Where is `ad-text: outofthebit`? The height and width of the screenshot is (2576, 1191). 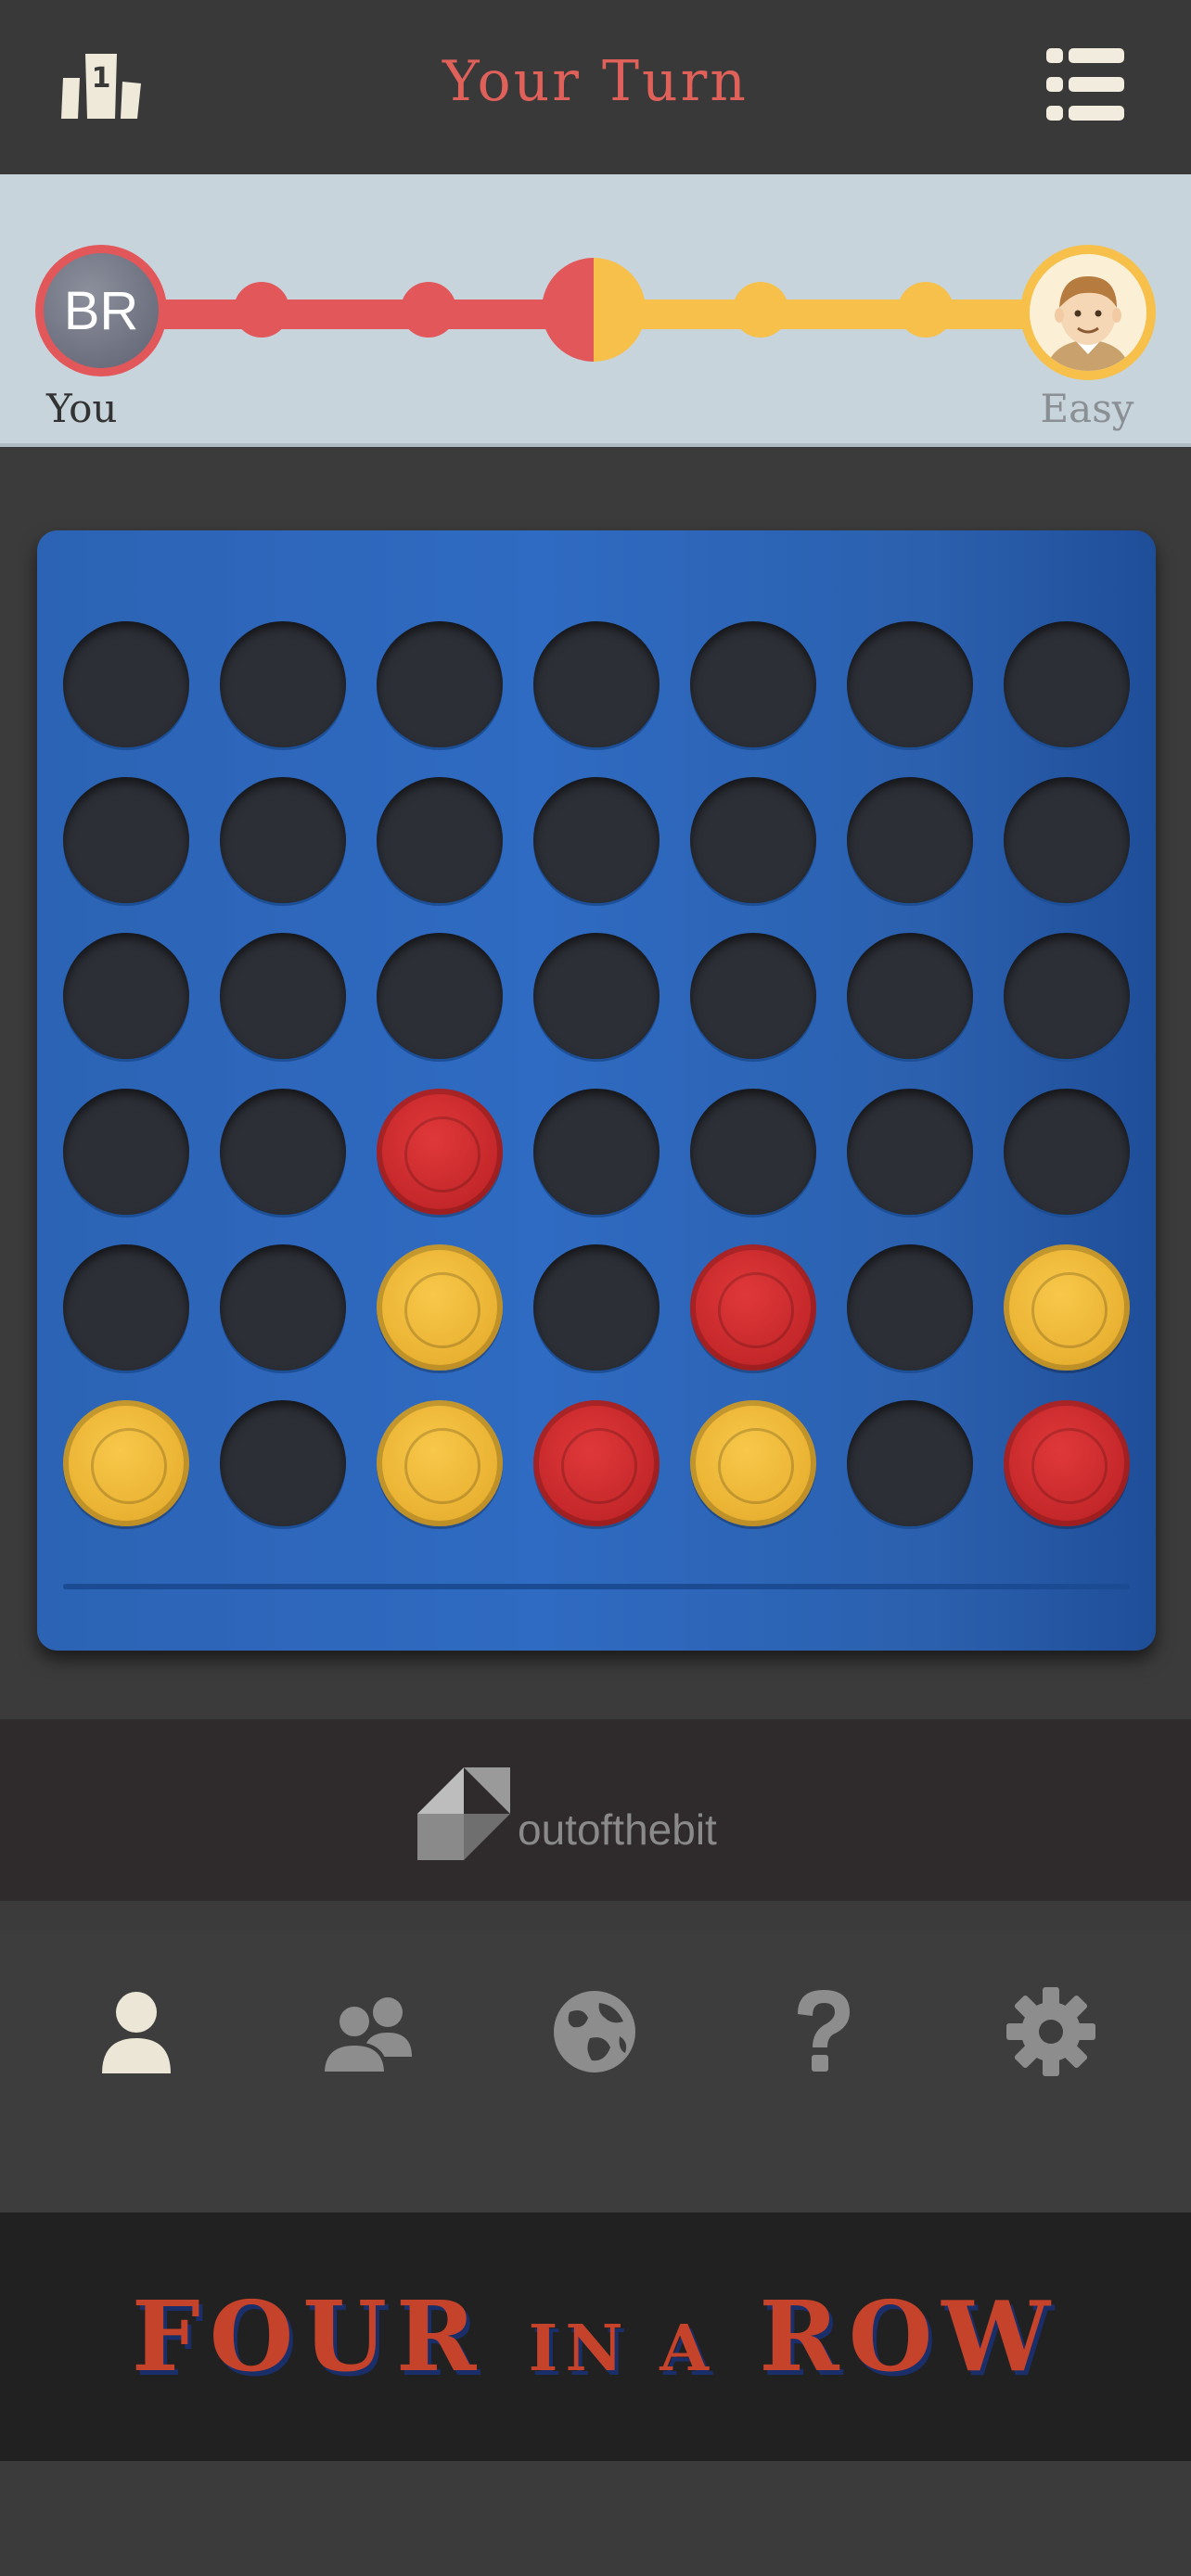
ad-text: outofthebit is located at coordinates (617, 1829).